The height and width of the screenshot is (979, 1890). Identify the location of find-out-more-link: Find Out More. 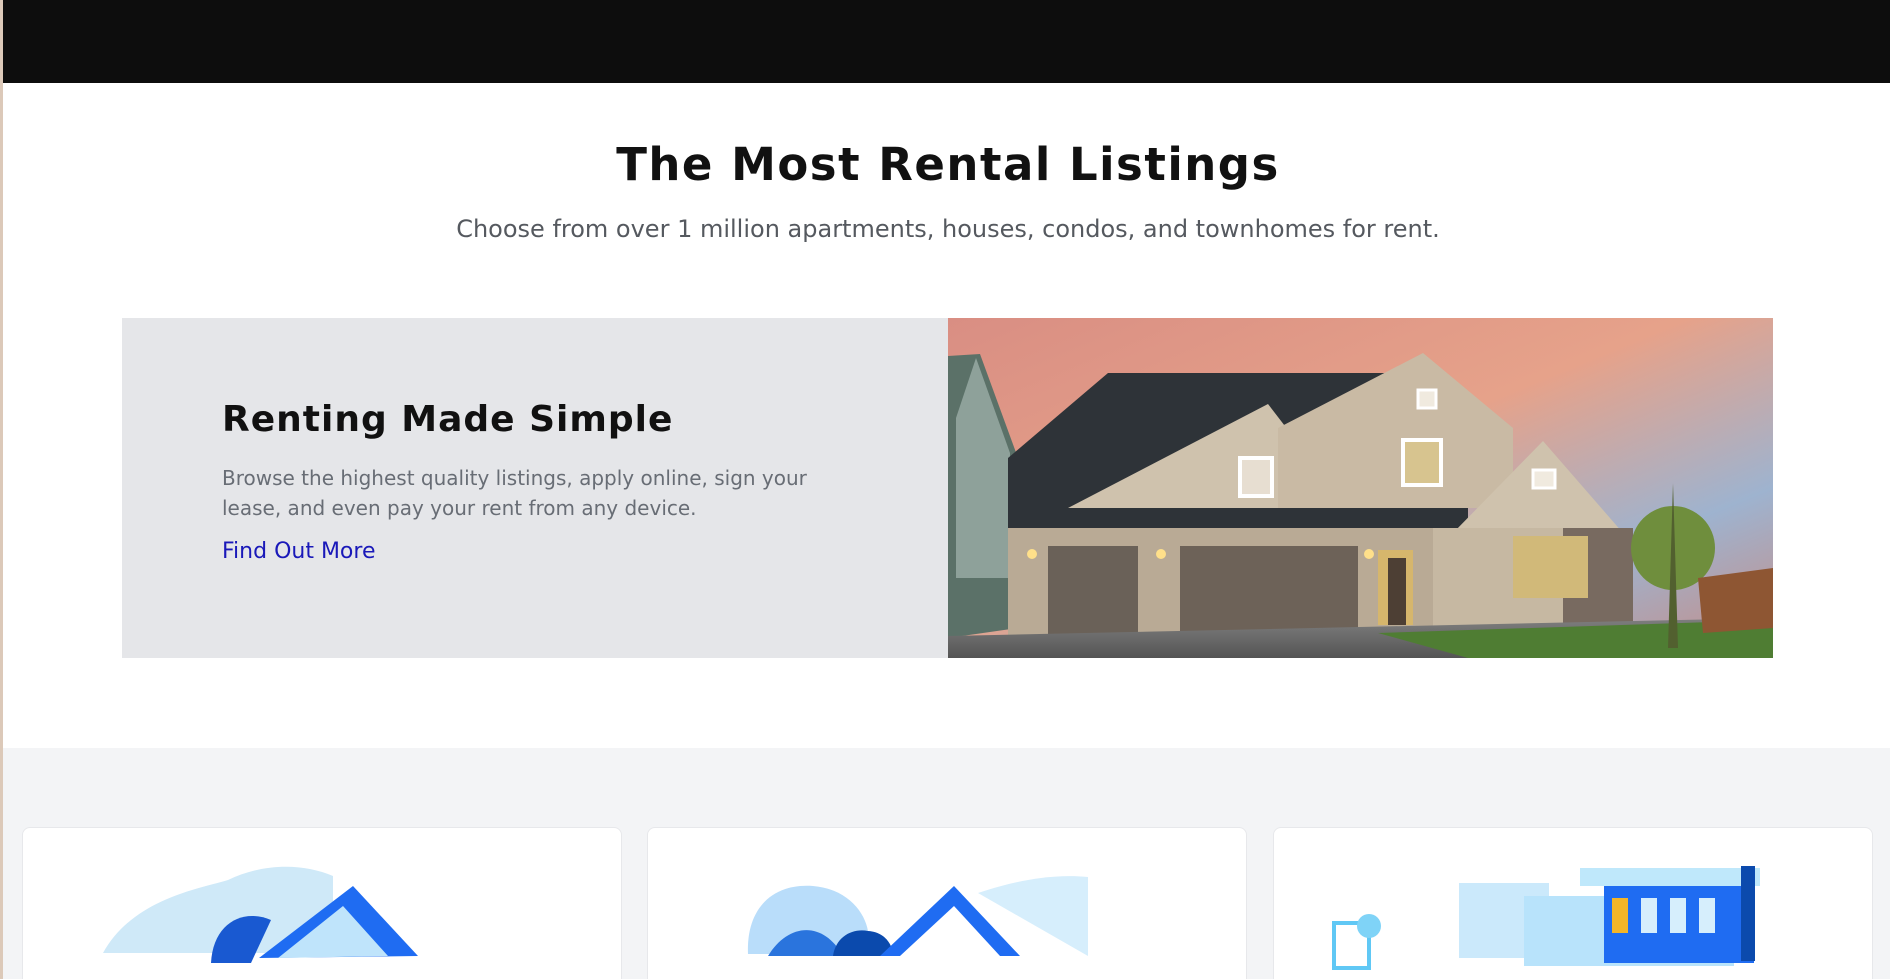
(298, 551).